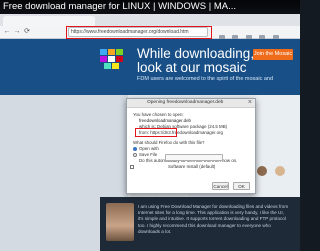  I want to click on ok-button: OK, so click(241, 186).